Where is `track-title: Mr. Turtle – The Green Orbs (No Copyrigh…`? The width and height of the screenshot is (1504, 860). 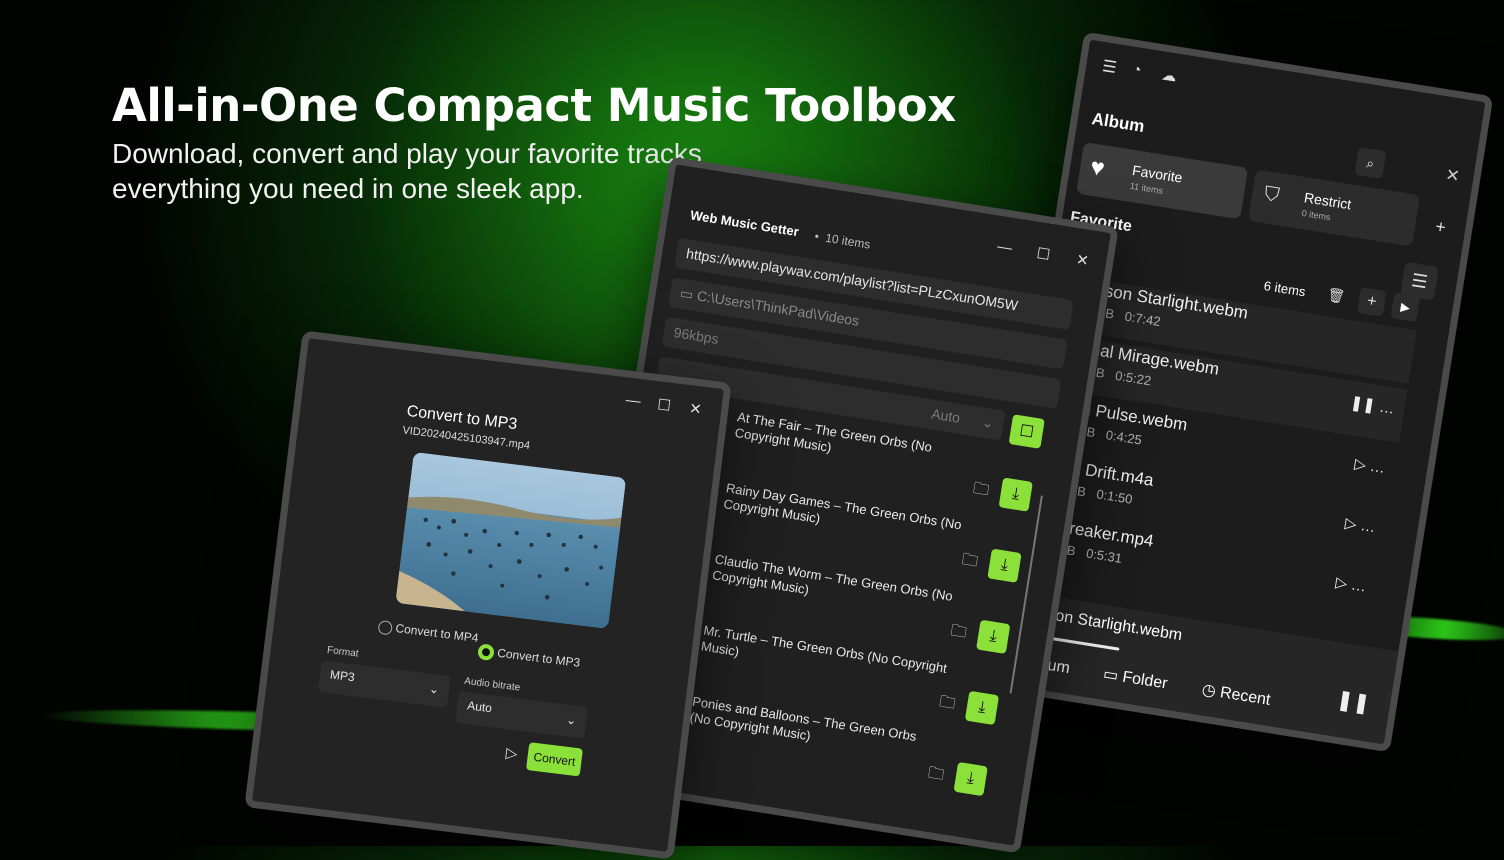 track-title: Mr. Turtle – The Green Orbs (No Copyrigh… is located at coordinates (824, 649).